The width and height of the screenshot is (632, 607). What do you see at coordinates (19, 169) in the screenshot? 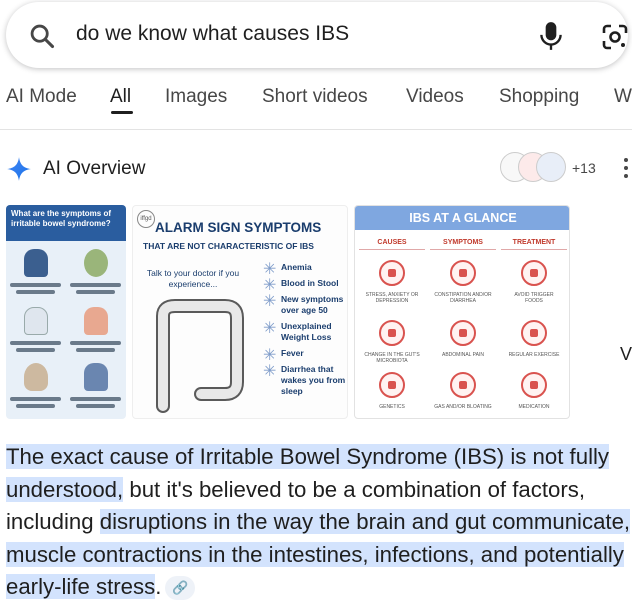
I see `gemini-spark-icon` at bounding box center [19, 169].